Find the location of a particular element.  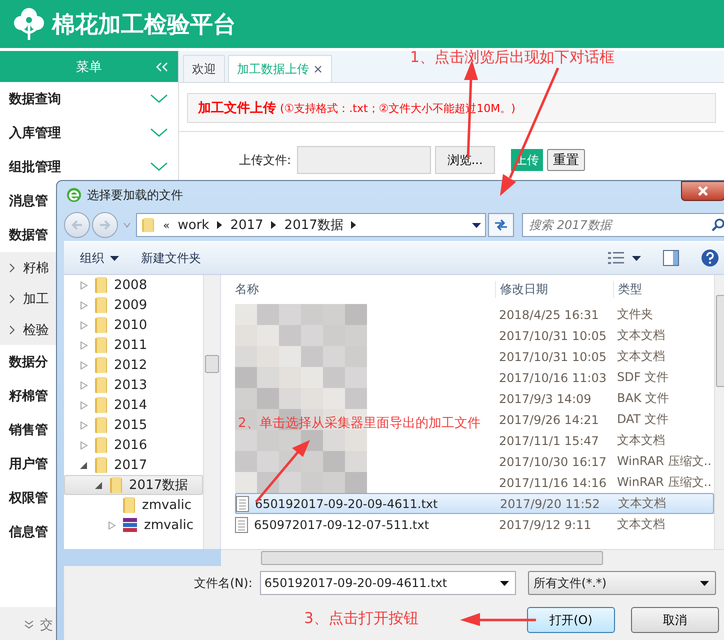

folder-tree-item: 2010 is located at coordinates (133, 325).